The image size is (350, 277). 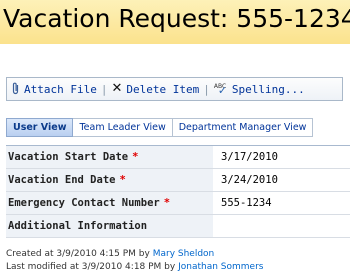 I want to click on additional-info-value, so click(x=281, y=226).